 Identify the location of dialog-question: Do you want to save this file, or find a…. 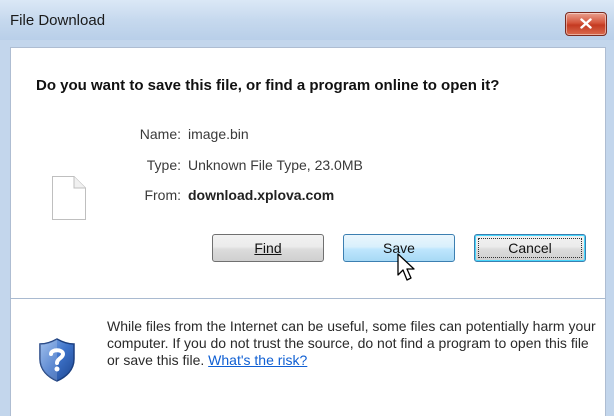
(268, 85).